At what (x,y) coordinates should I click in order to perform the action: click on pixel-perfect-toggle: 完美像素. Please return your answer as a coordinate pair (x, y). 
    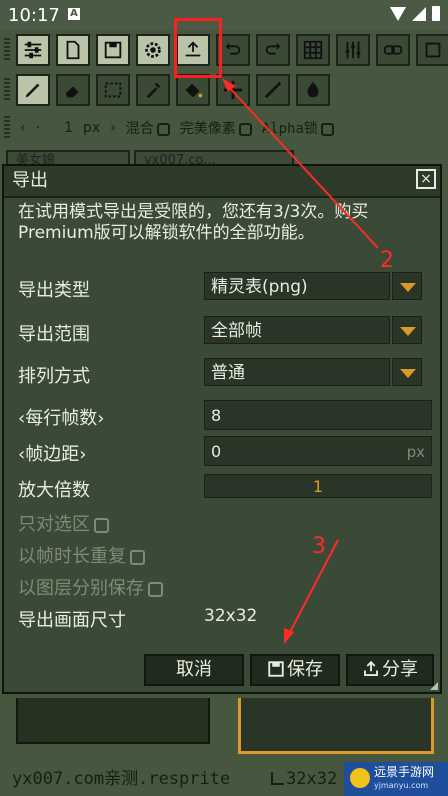
    Looking at the image, I should click on (216, 128).